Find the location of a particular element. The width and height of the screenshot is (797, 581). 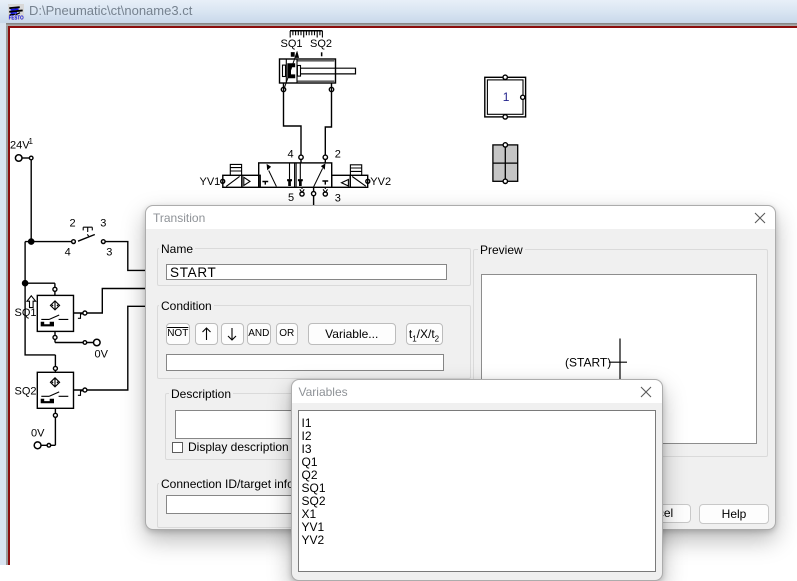

svg-text: YV1 is located at coordinates (210, 182).